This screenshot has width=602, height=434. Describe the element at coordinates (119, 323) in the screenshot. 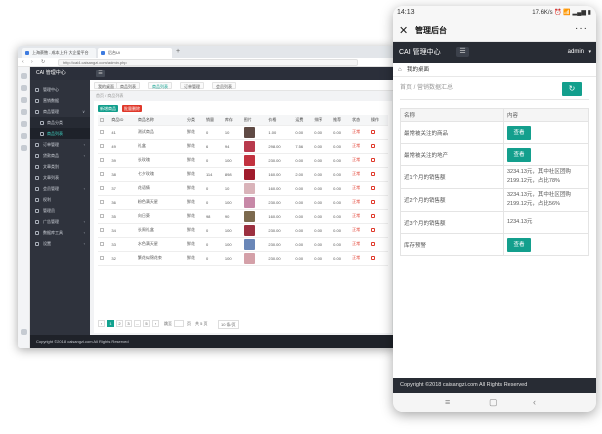

I see `page-button: 2` at that location.